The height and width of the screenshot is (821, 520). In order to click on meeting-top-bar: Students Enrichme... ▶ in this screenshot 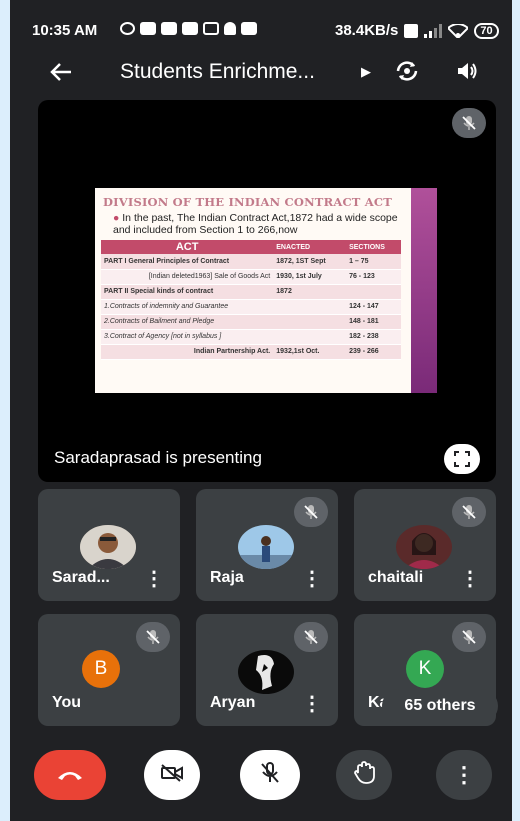, I will do `click(261, 72)`.